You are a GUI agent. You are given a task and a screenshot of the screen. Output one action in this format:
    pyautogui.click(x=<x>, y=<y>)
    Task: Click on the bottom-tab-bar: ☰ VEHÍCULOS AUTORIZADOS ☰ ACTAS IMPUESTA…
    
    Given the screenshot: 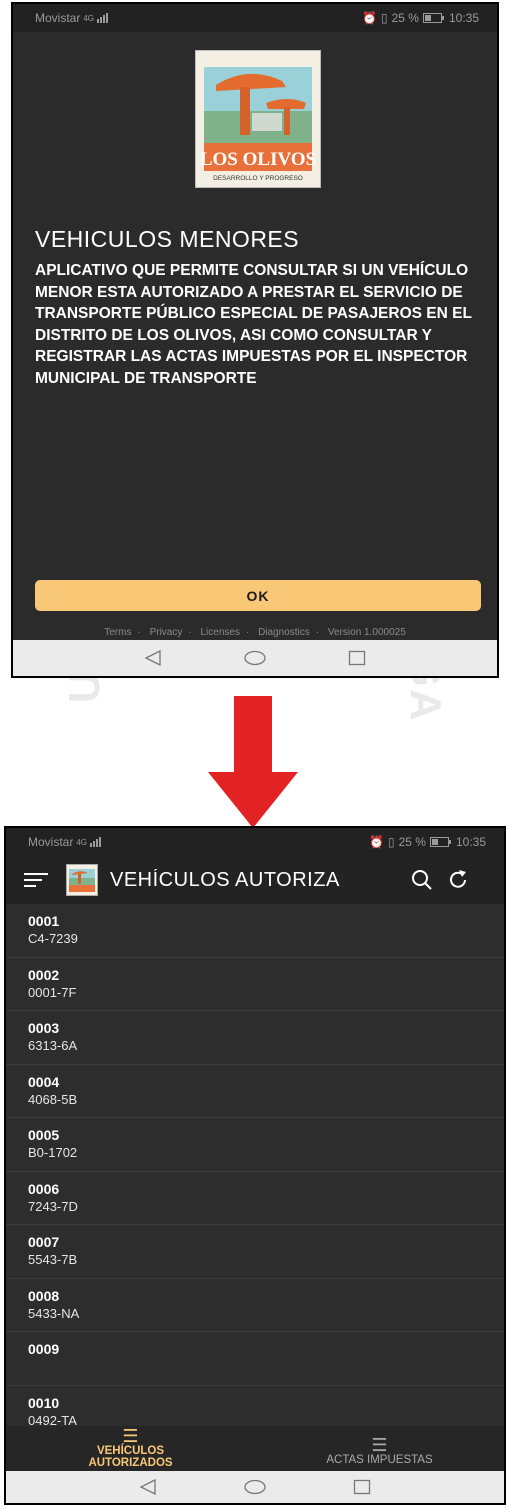 What is the action you would take?
    pyautogui.click(x=255, y=1450)
    